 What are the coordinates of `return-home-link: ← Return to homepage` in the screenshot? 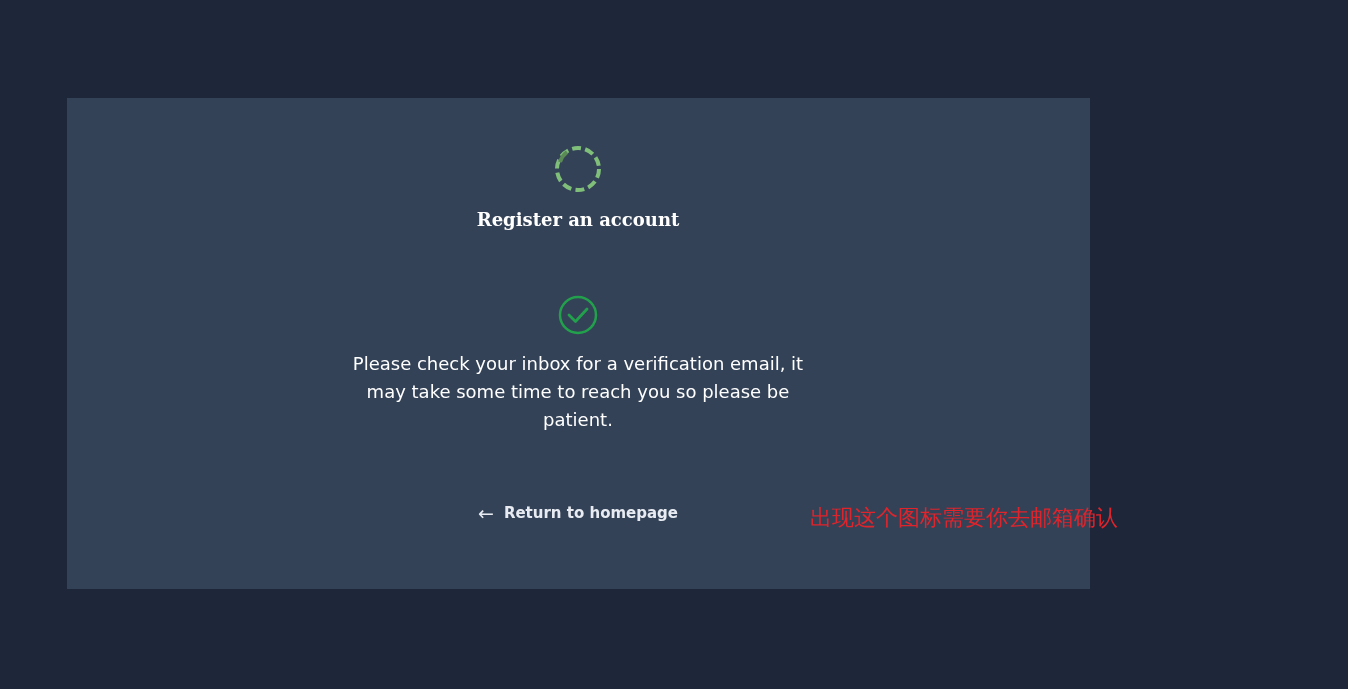 It's located at (578, 513).